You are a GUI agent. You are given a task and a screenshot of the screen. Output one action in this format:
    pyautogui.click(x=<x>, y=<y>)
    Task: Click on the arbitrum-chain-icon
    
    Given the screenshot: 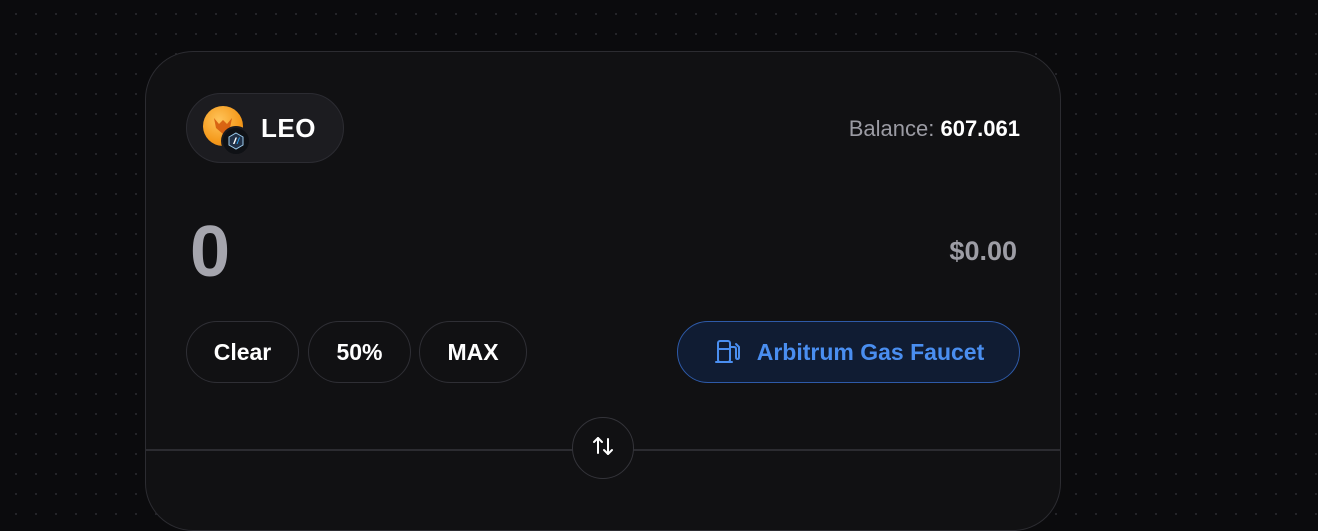 What is the action you would take?
    pyautogui.click(x=236, y=141)
    